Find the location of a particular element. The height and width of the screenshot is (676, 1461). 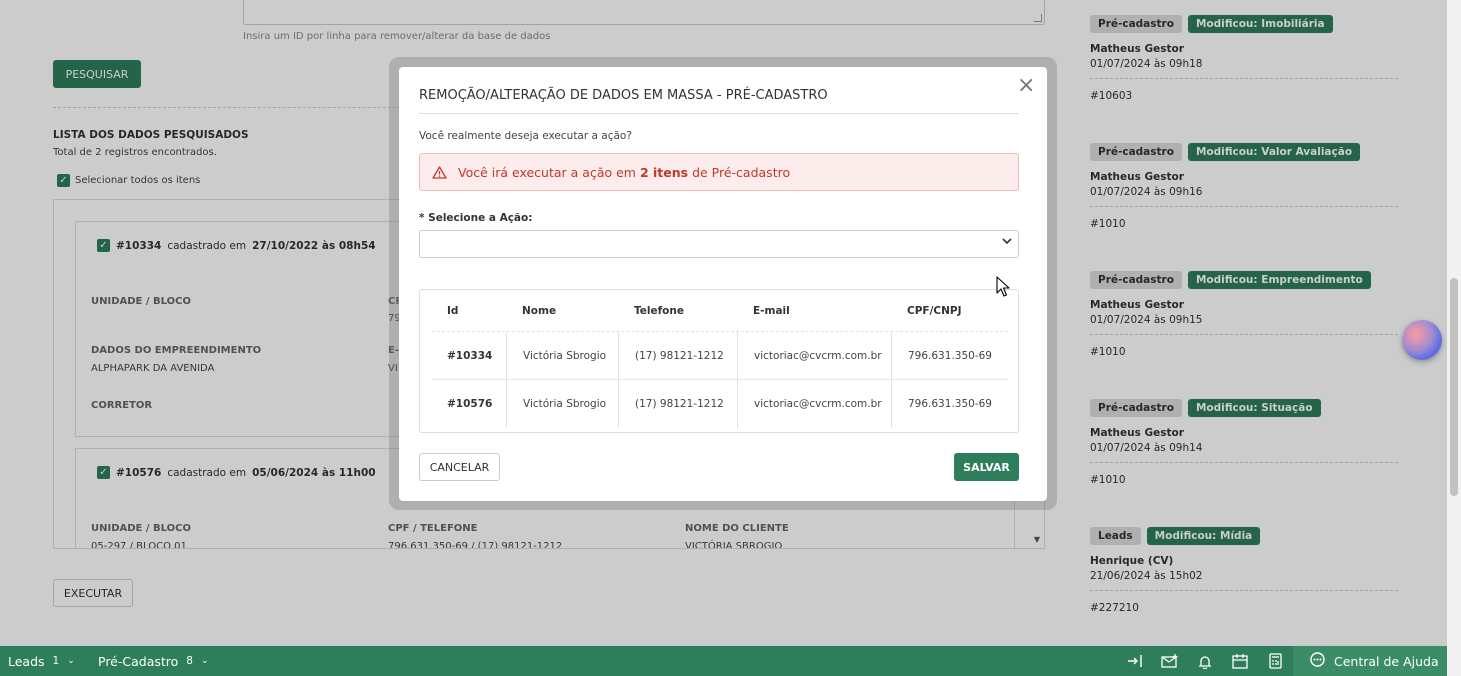

calculator-icon is located at coordinates (1275, 661).